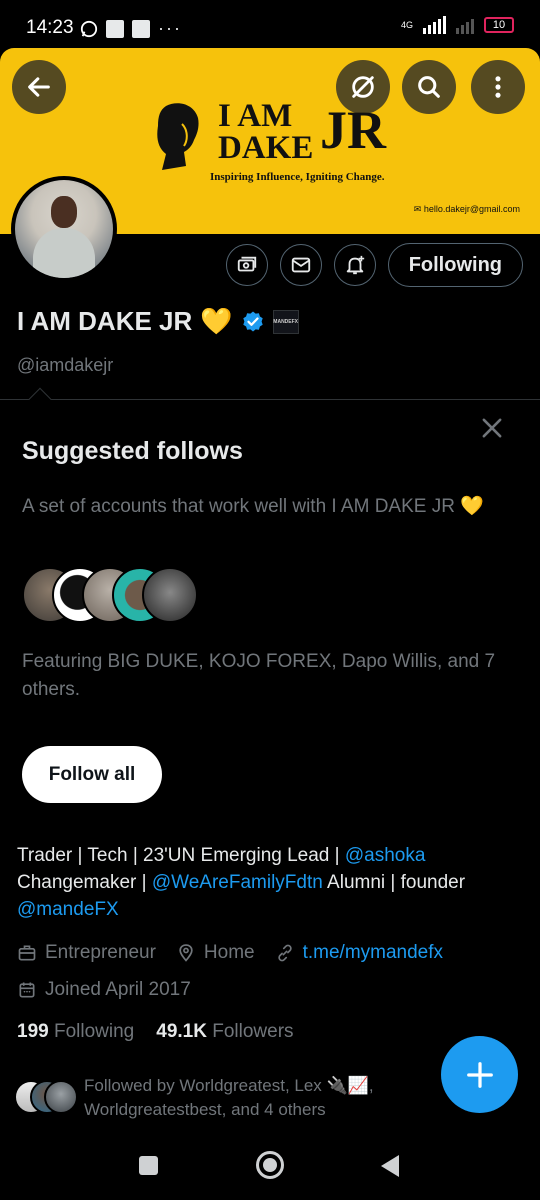 The image size is (540, 1200). Describe the element at coordinates (455, 265) in the screenshot. I see `following-button: Following` at that location.